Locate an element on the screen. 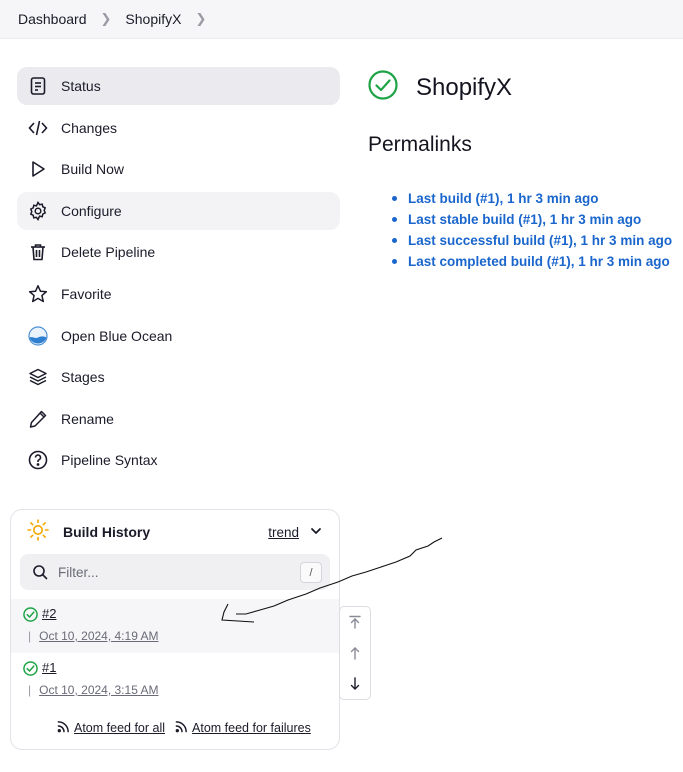  sidebar-item-label: Open Blue Ocean is located at coordinates (117, 335).